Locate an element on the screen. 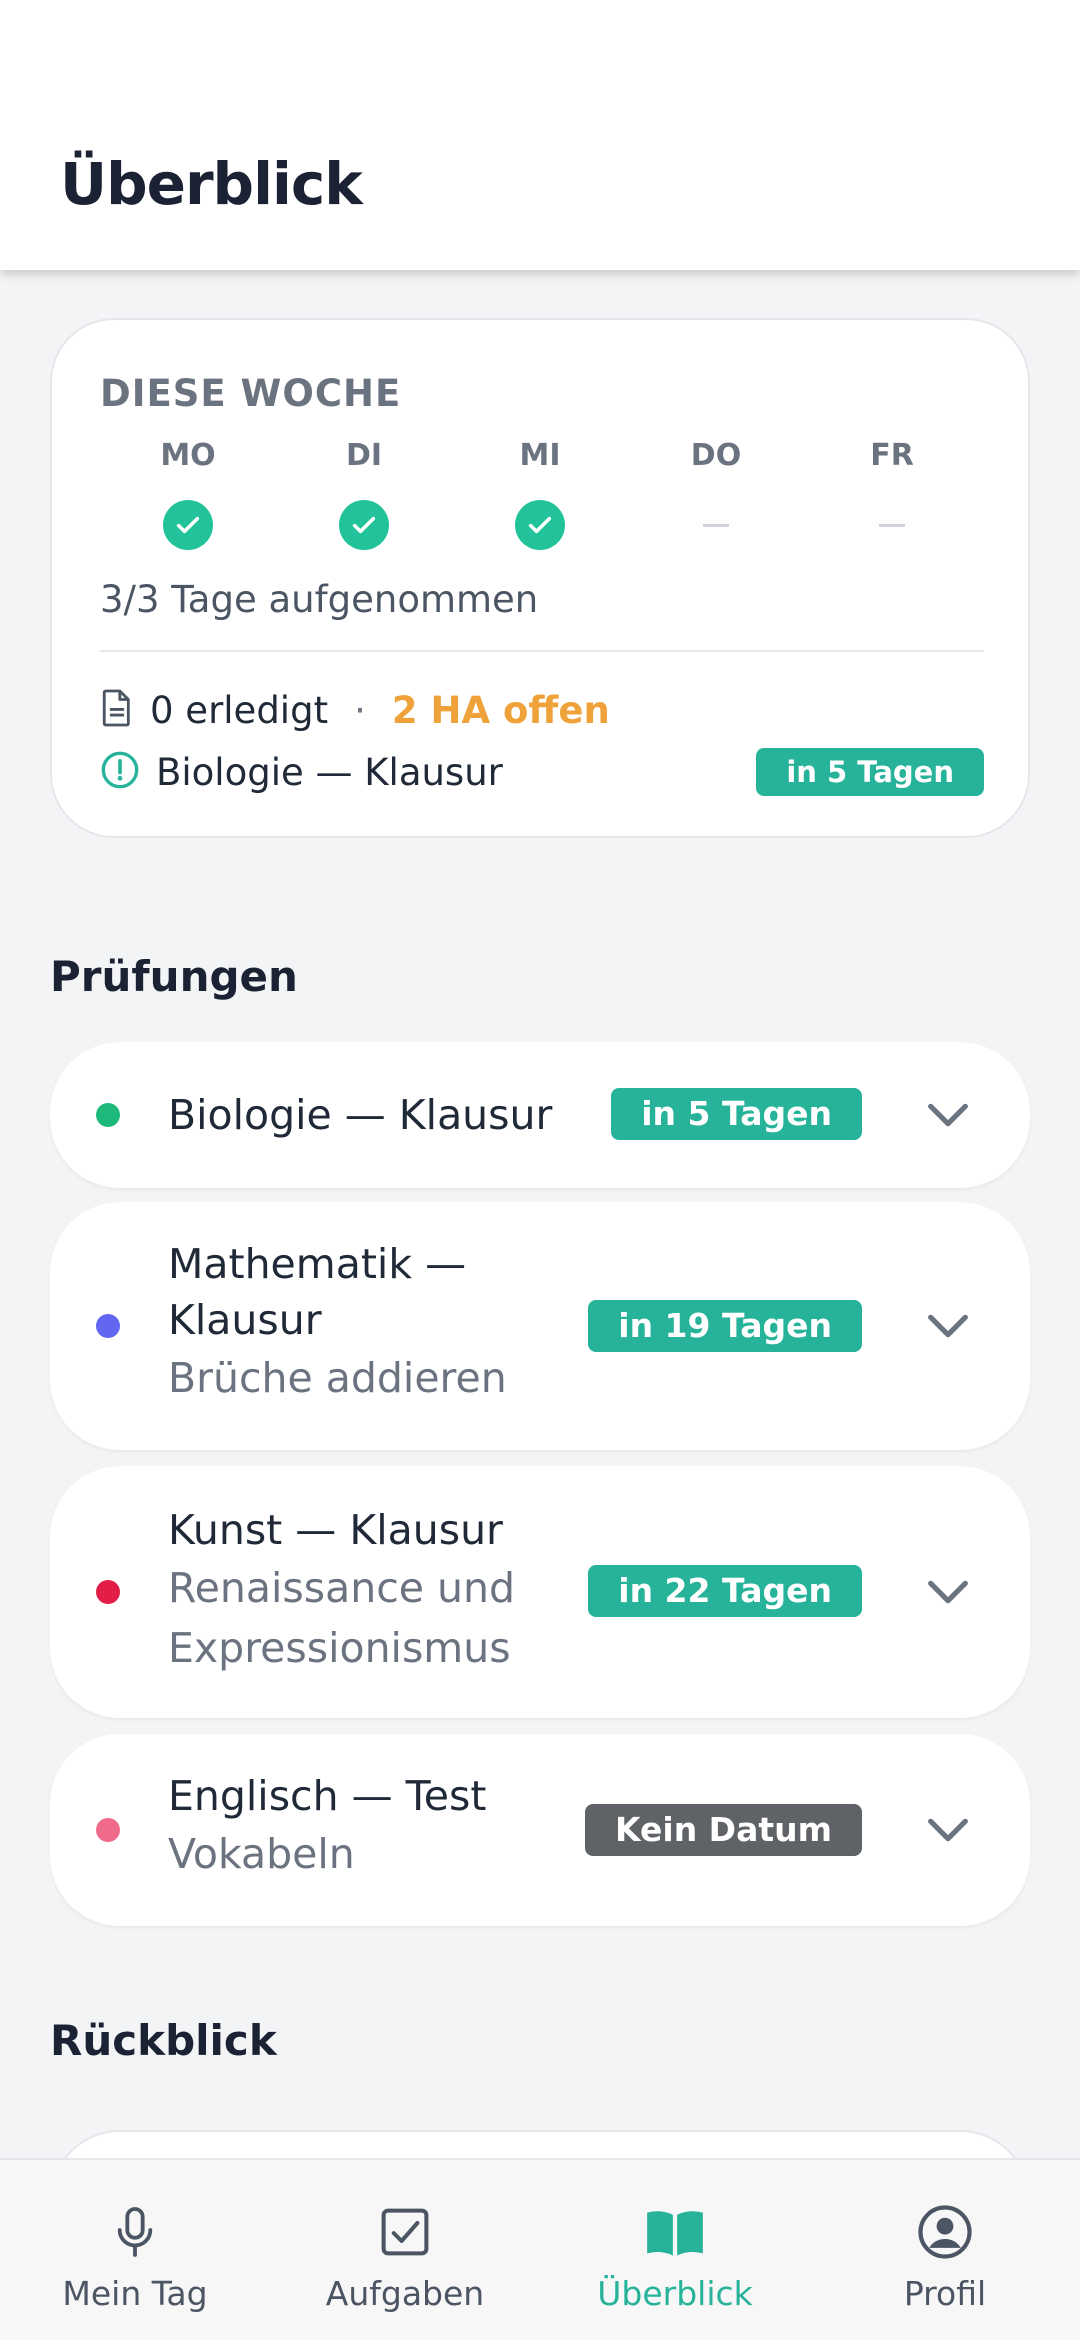 The image size is (1080, 2340). microphone-icon is located at coordinates (135, 2232).